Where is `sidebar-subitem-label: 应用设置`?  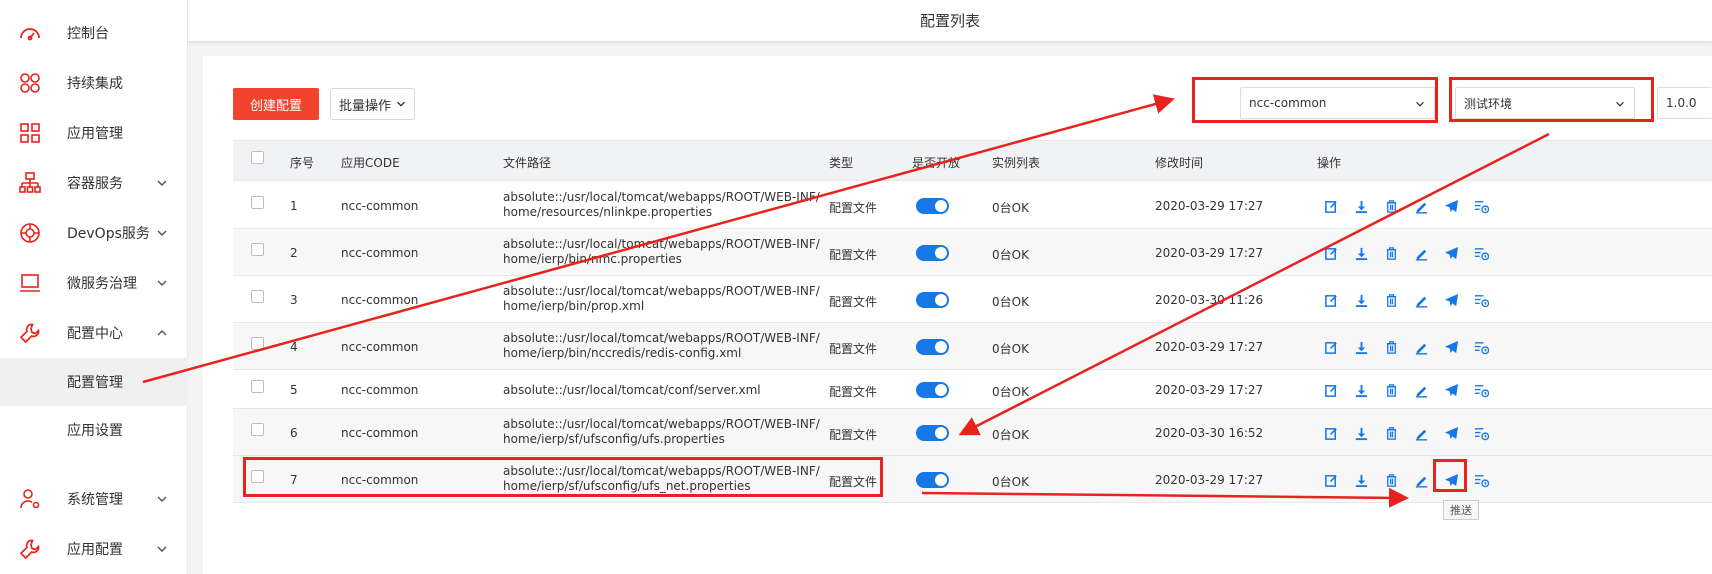
sidebar-subitem-label: 应用设置 is located at coordinates (95, 431).